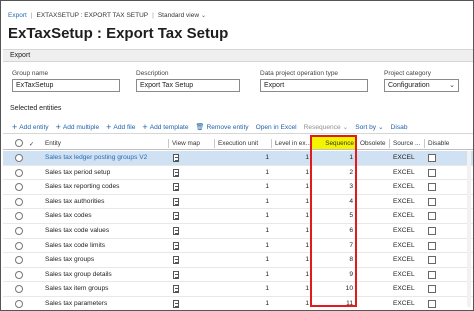 The width and height of the screenshot is (474, 311). Describe the element at coordinates (332, 246) in the screenshot. I see `cell-sequence: 7` at that location.